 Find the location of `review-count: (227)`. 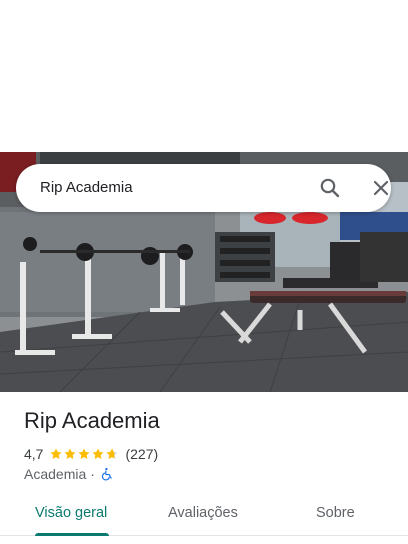

review-count: (227) is located at coordinates (141, 454).